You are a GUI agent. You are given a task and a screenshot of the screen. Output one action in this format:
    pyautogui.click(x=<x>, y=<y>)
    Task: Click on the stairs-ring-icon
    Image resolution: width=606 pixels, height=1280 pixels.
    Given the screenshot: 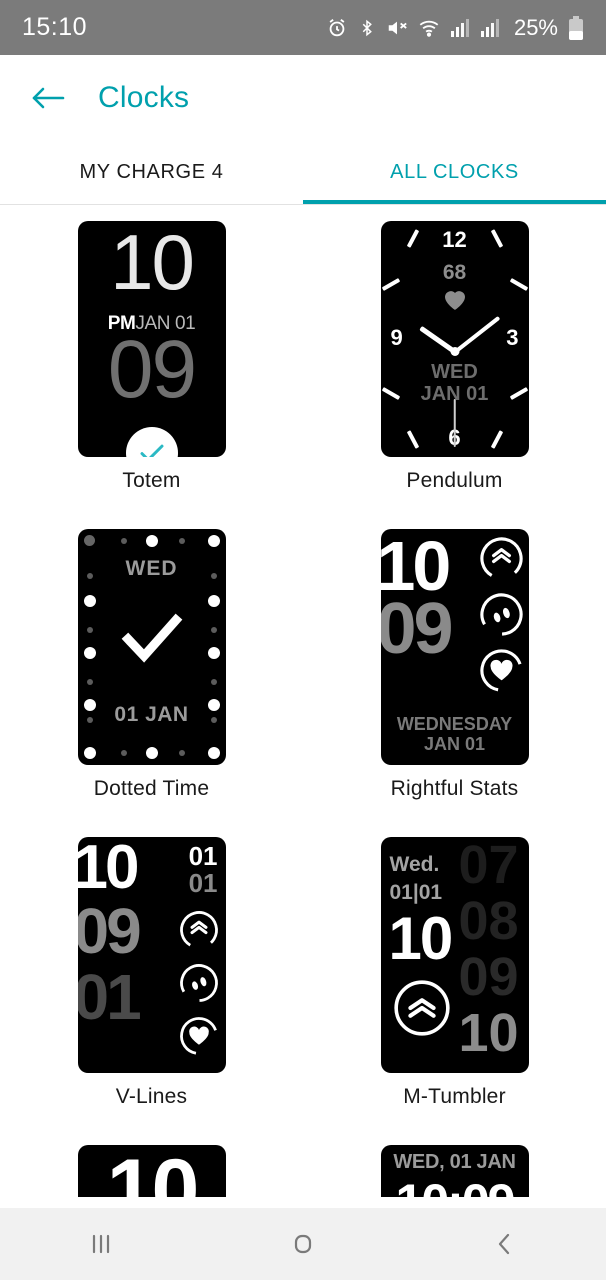 What is the action you would take?
    pyautogui.click(x=422, y=1010)
    